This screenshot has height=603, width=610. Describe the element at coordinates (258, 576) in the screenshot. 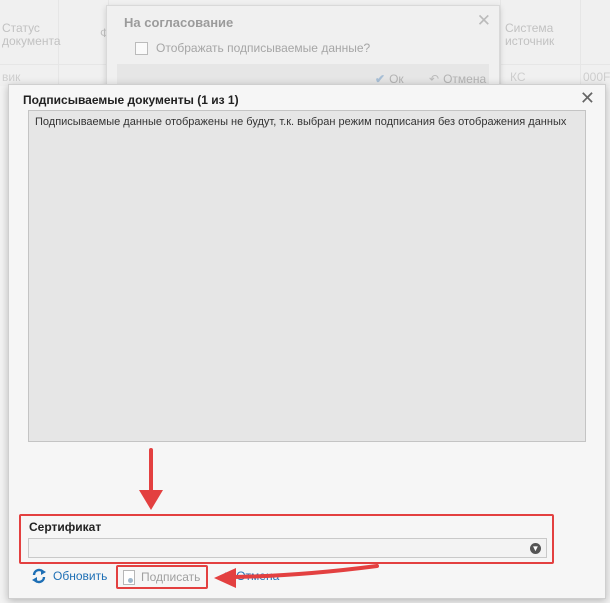

I see `cancel-button-label: Отмена` at that location.